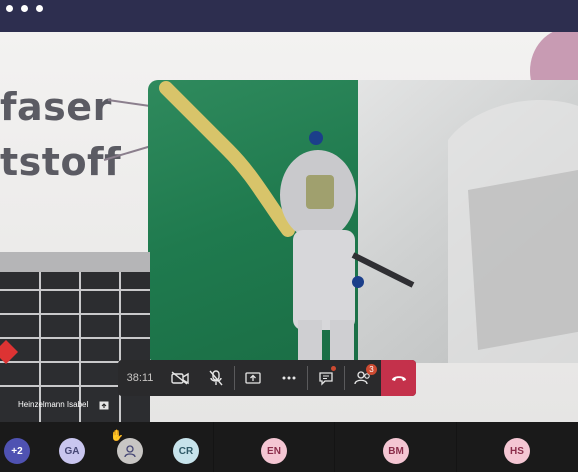 The height and width of the screenshot is (472, 578). Describe the element at coordinates (130, 451) in the screenshot. I see `person-icon` at that location.